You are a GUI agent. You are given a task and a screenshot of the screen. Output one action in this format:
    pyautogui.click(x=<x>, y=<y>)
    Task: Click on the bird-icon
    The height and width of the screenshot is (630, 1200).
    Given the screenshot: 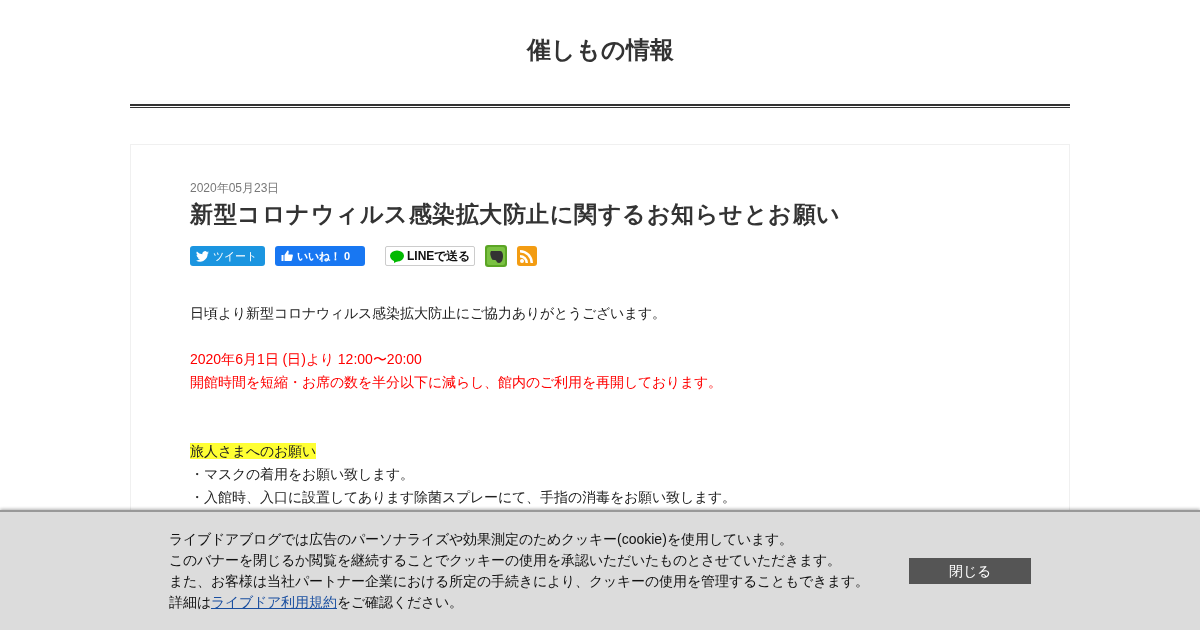 What is the action you would take?
    pyautogui.click(x=202, y=256)
    